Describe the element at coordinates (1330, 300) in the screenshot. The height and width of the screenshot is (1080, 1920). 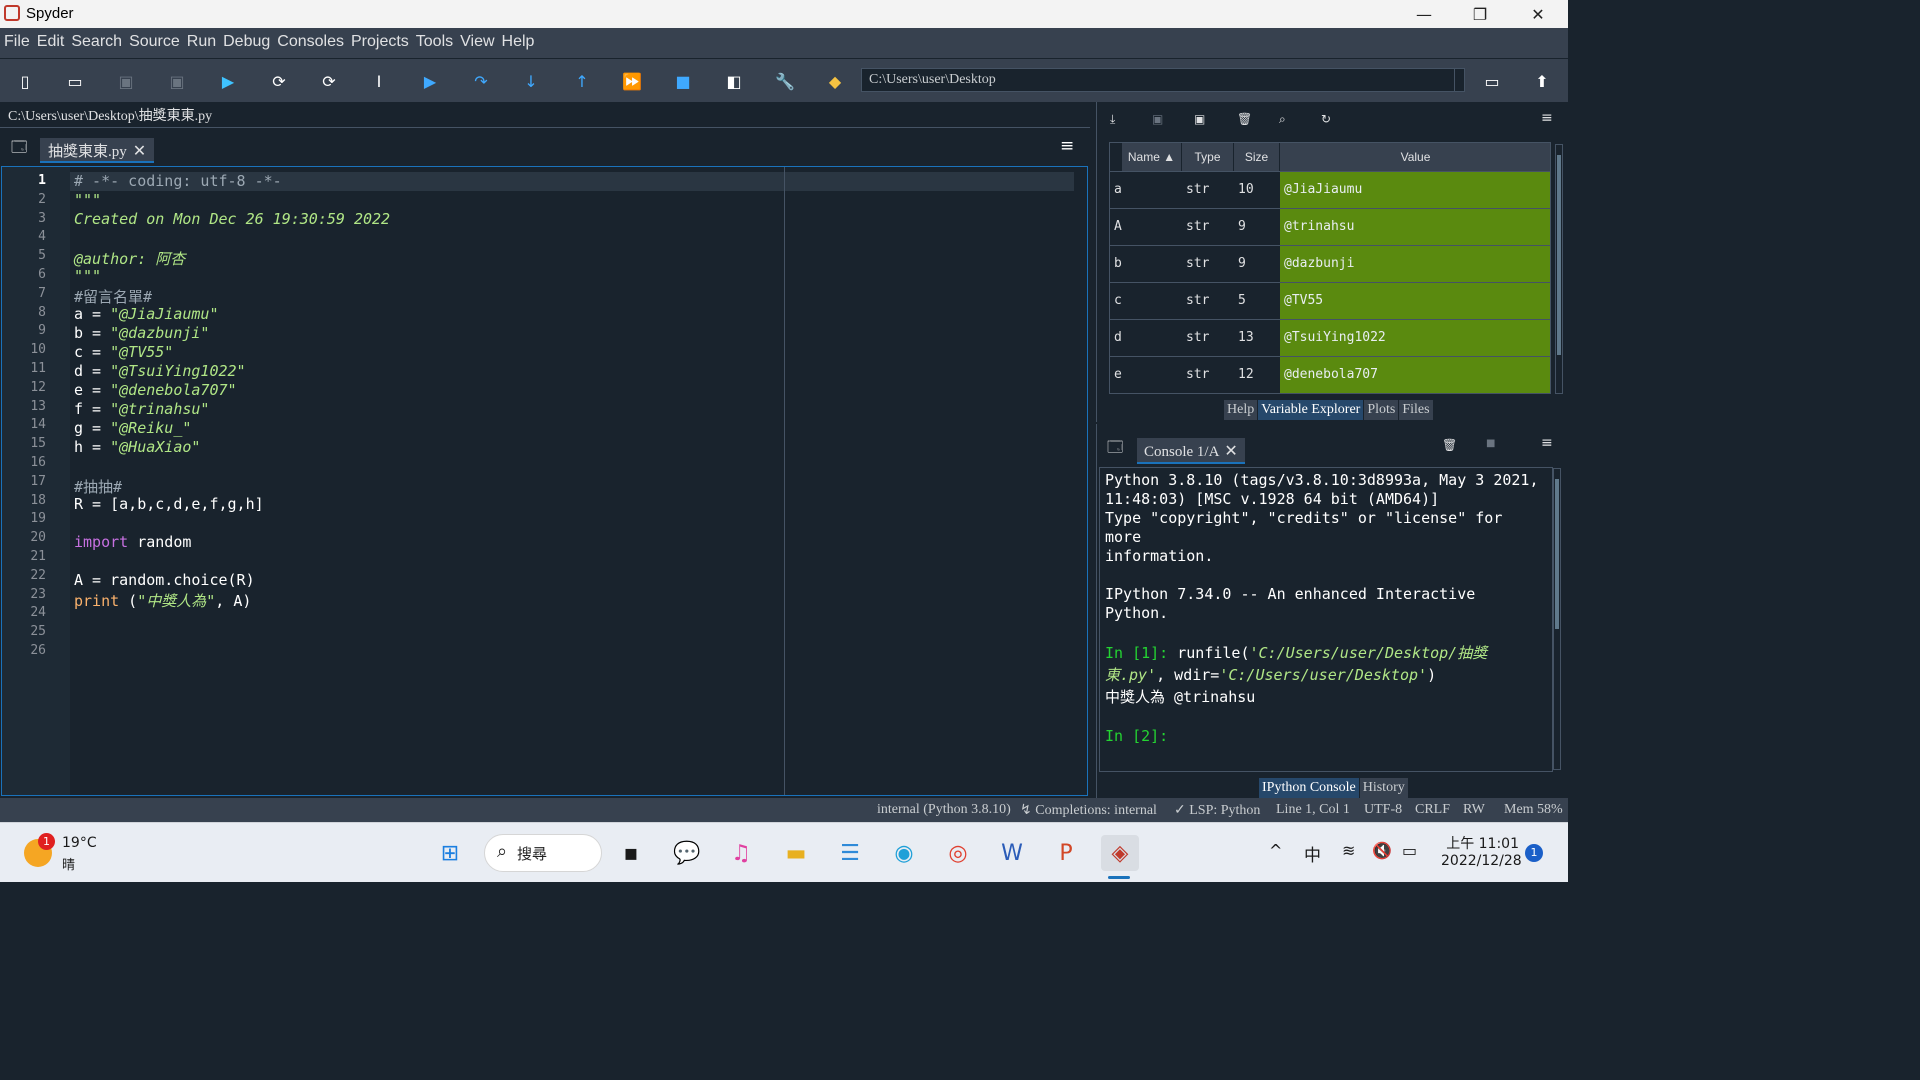
I see `table-row: c str 5 @TV55` at that location.